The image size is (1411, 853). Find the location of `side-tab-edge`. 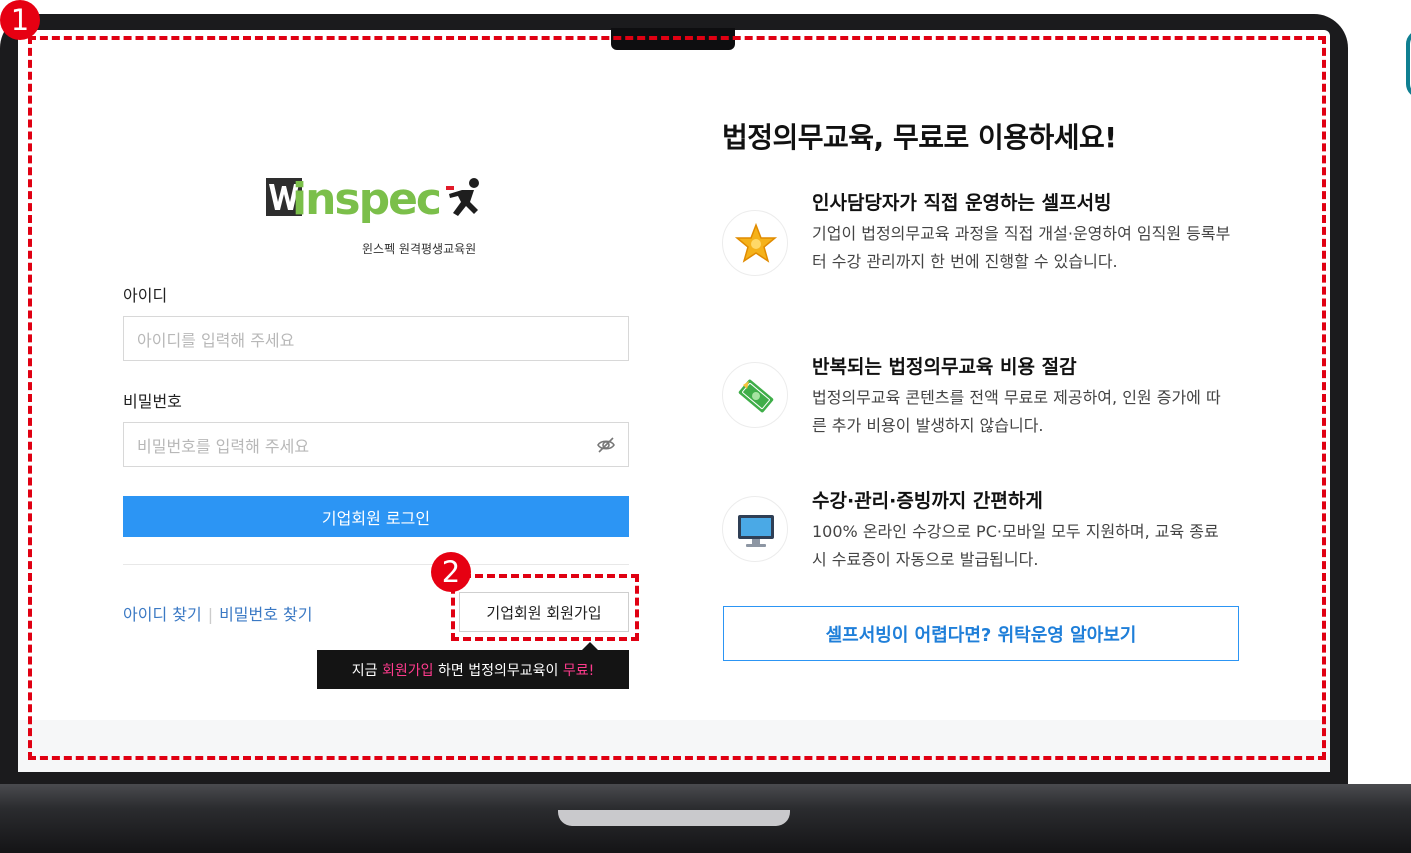

side-tab-edge is located at coordinates (1408, 64).